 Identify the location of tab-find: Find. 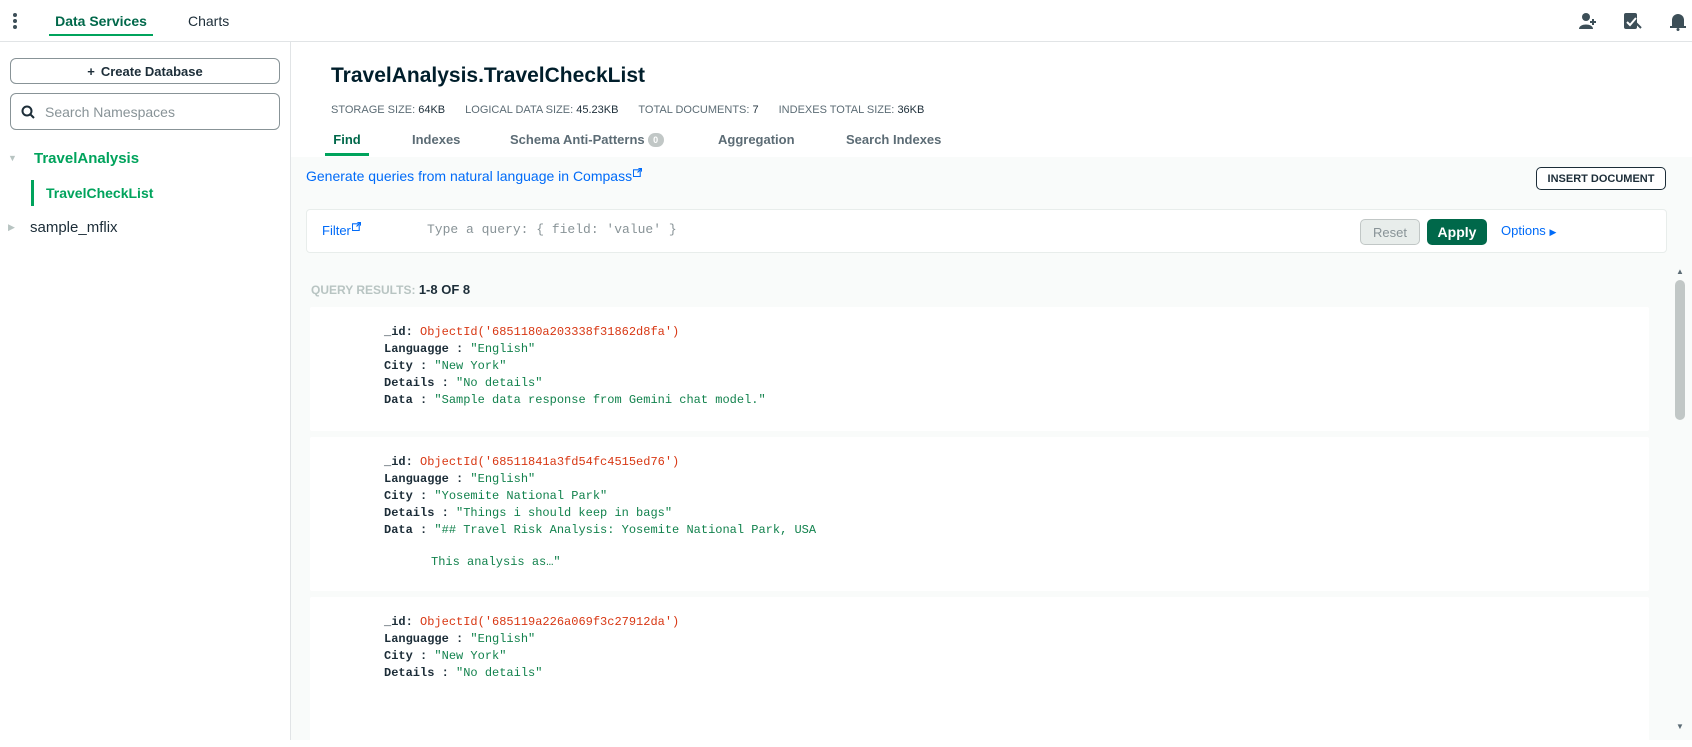
(347, 140).